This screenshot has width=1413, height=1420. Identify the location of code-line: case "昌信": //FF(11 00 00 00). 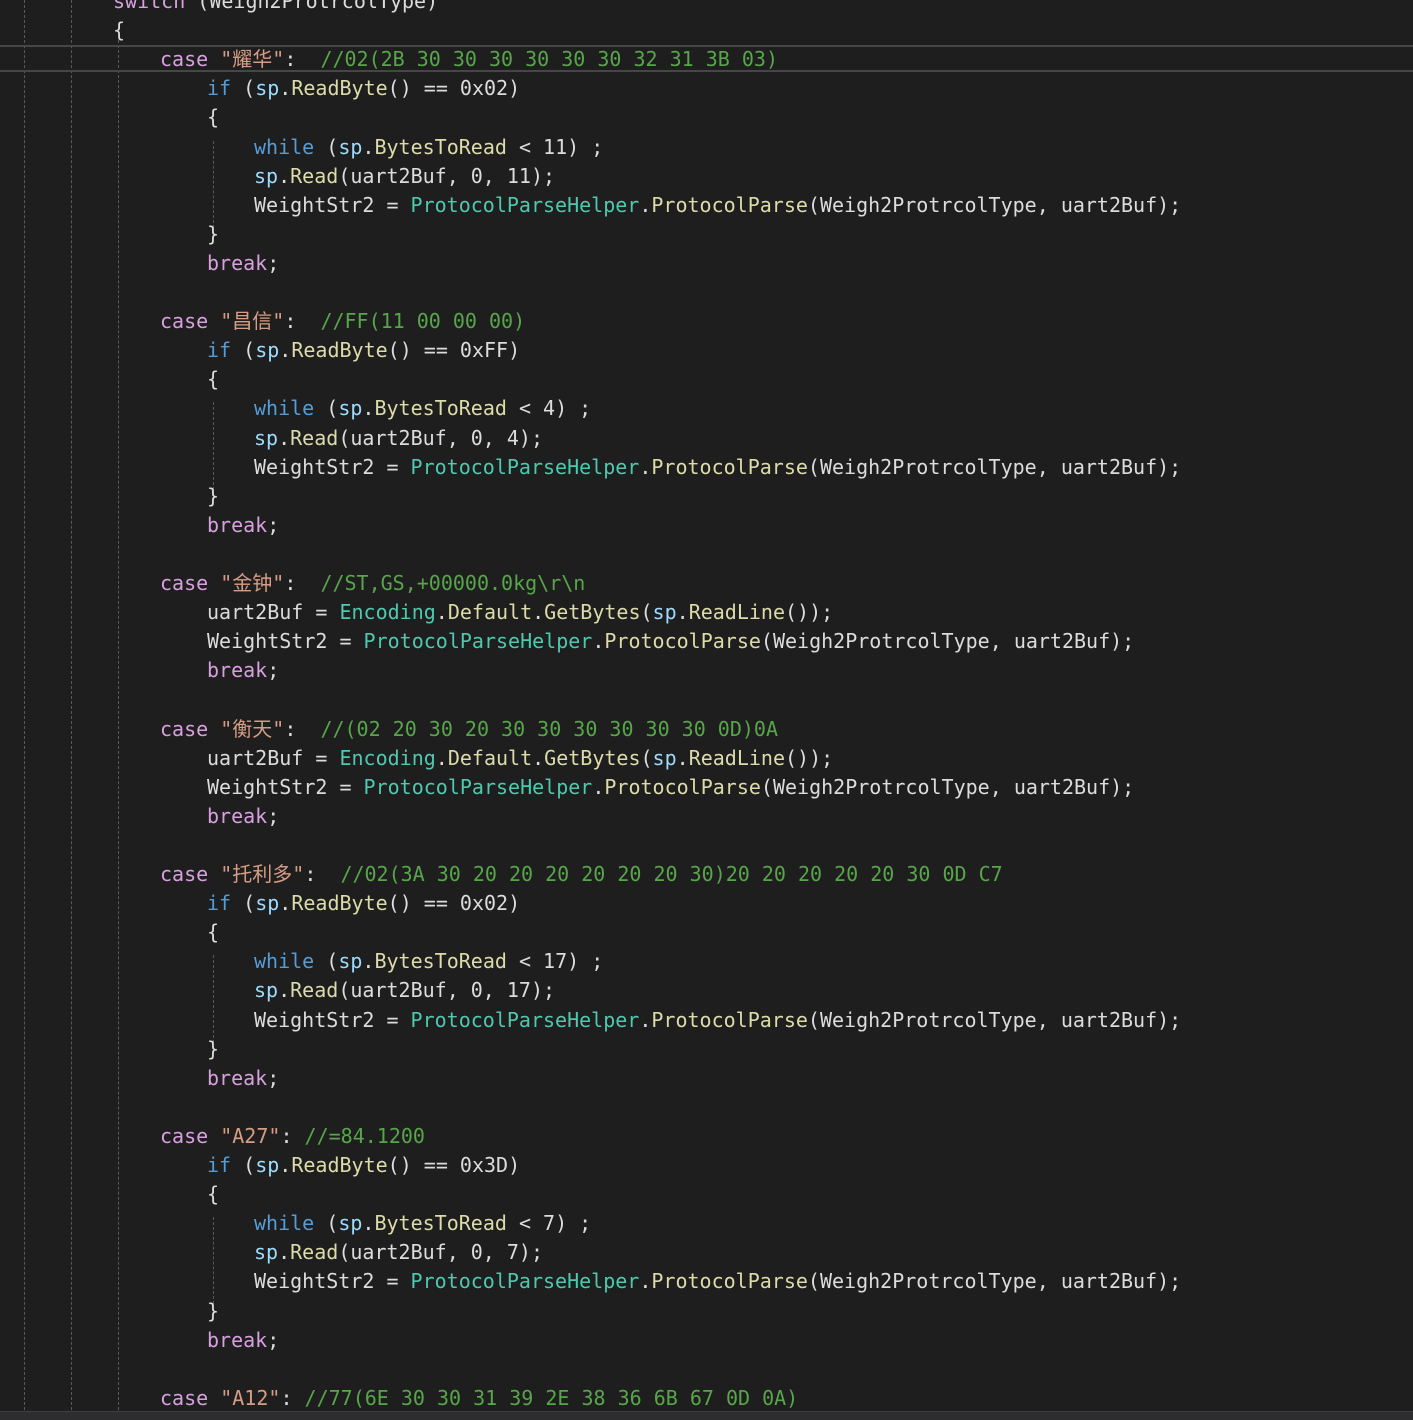
(342, 321).